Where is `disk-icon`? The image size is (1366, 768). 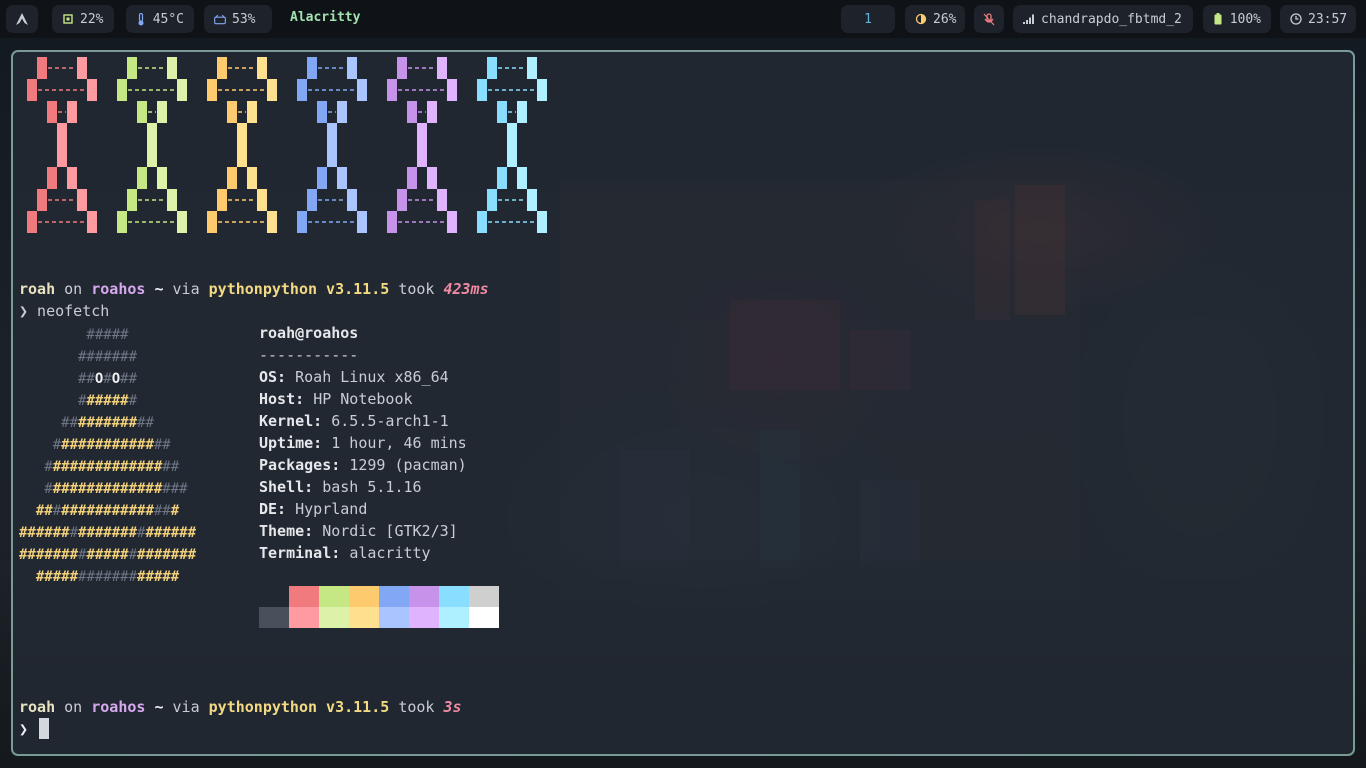 disk-icon is located at coordinates (220, 19).